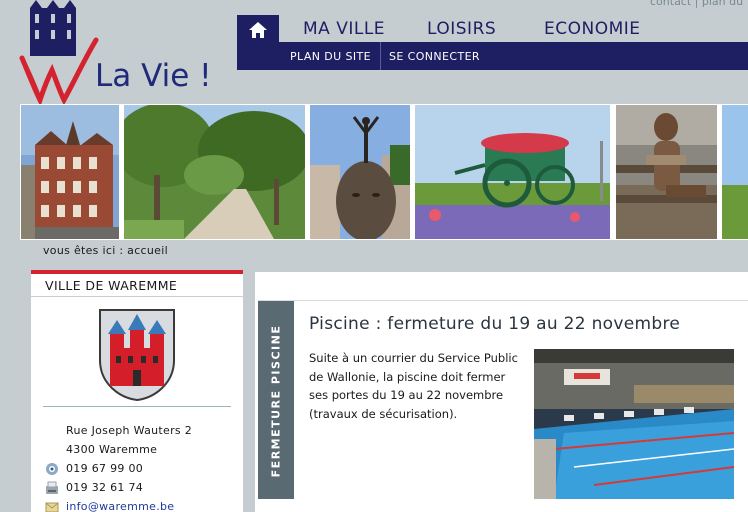  What do you see at coordinates (360, 172) in the screenshot?
I see `banner-photo-statue` at bounding box center [360, 172].